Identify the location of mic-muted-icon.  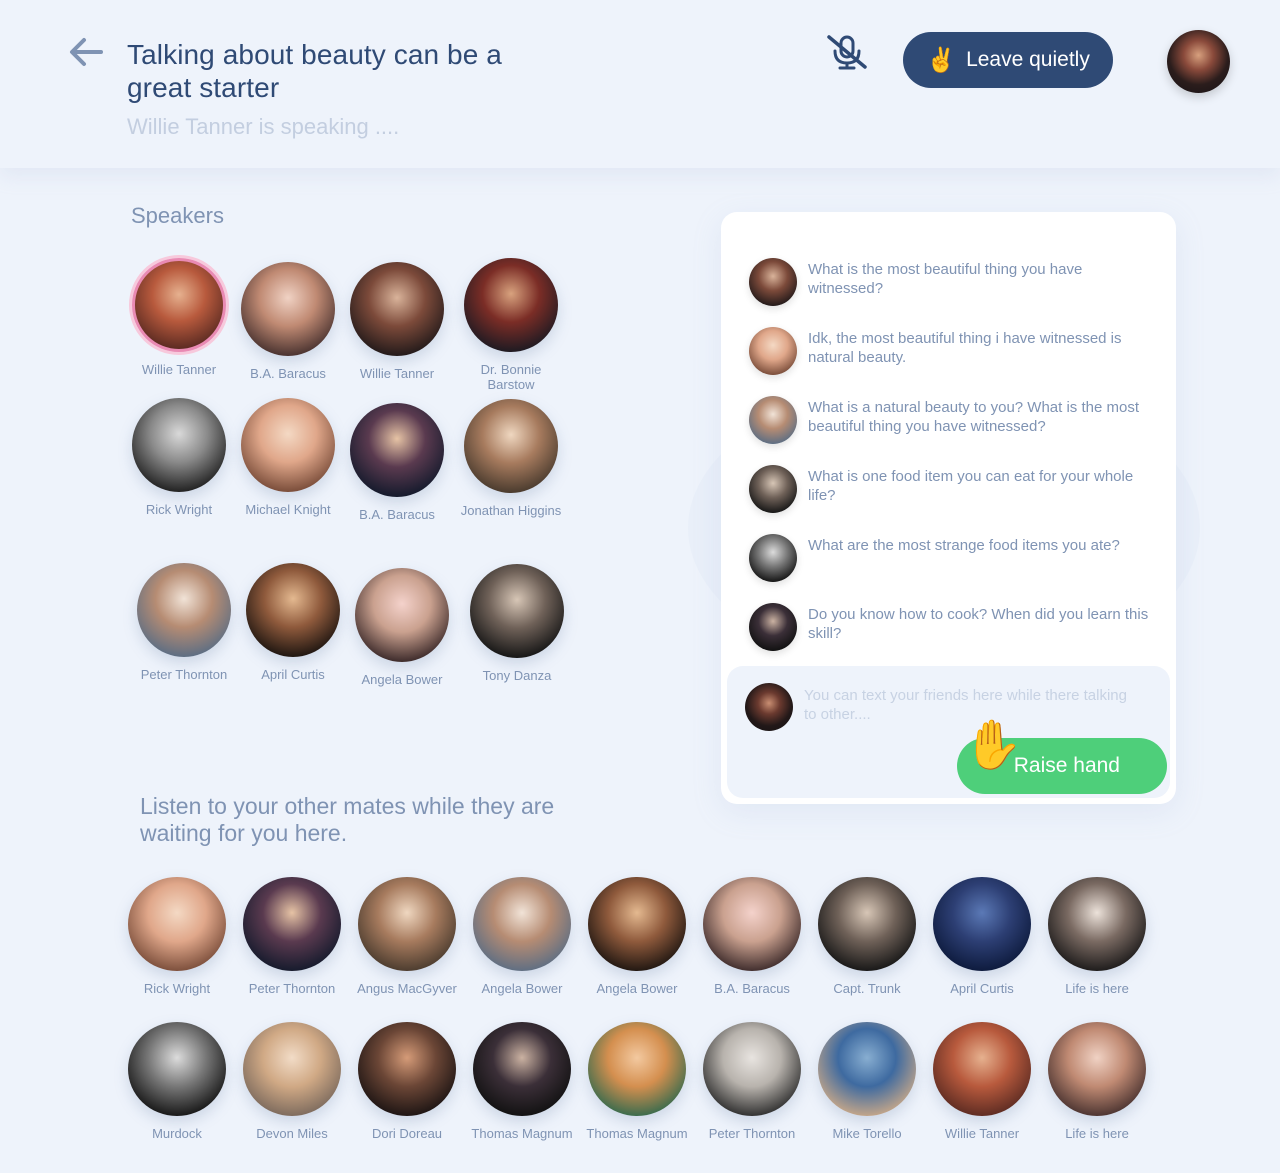
(847, 52).